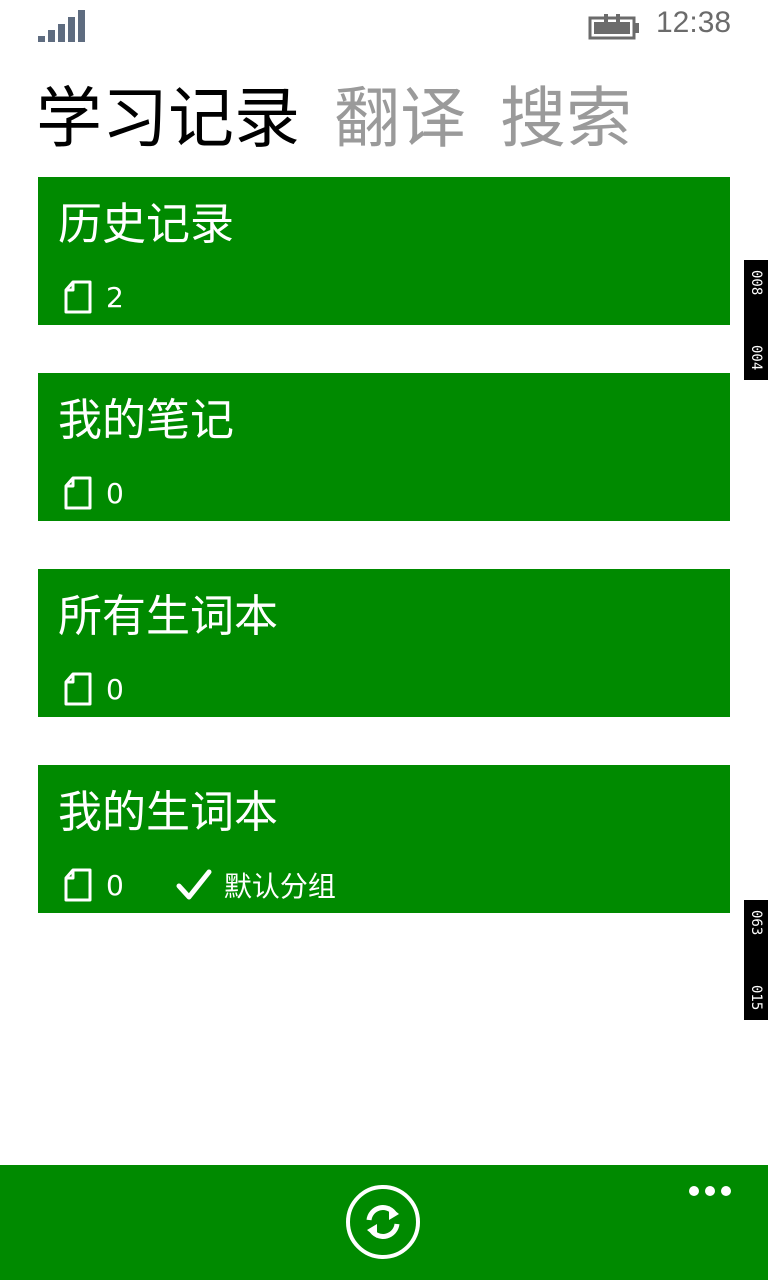  I want to click on tile-title: 所有生词本, so click(168, 616).